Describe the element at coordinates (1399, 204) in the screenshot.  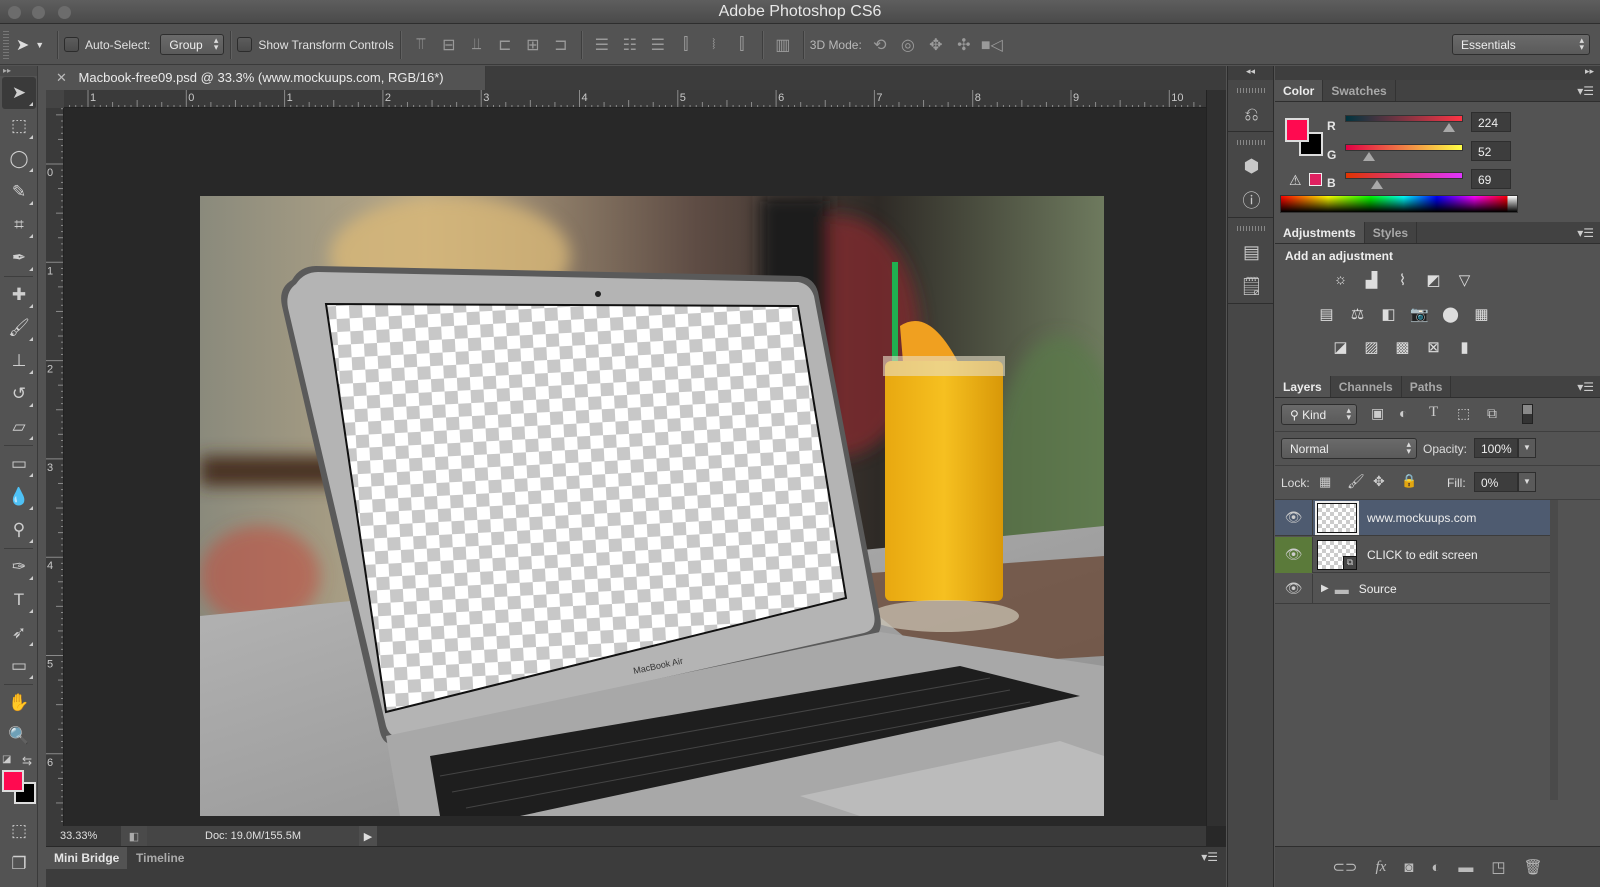
I see `color-spectrum-bar` at that location.